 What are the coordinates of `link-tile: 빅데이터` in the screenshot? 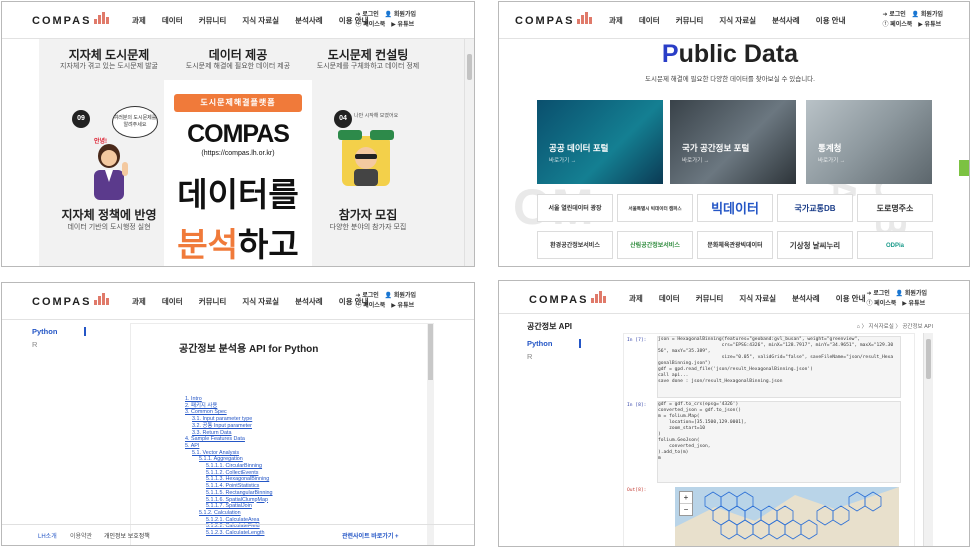 It's located at (735, 208).